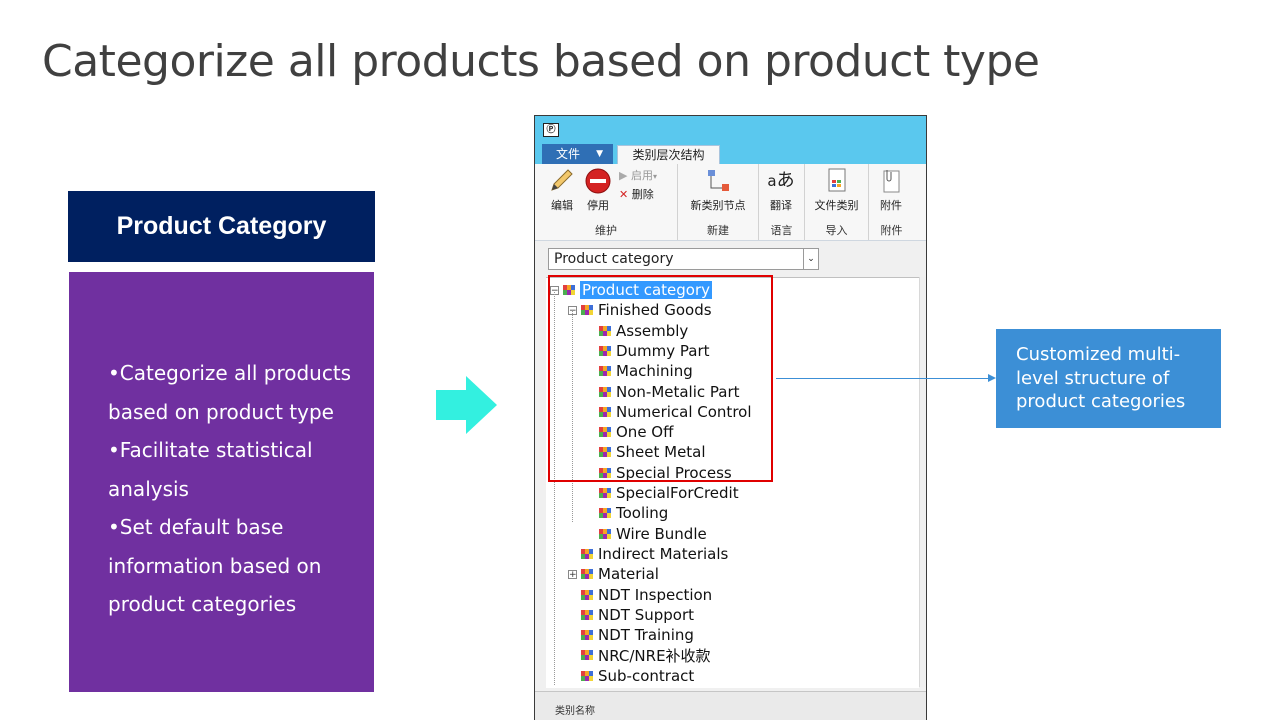 This screenshot has width=1280, height=720. Describe the element at coordinates (215, 565) in the screenshot. I see `bullet-line: information based on` at that location.